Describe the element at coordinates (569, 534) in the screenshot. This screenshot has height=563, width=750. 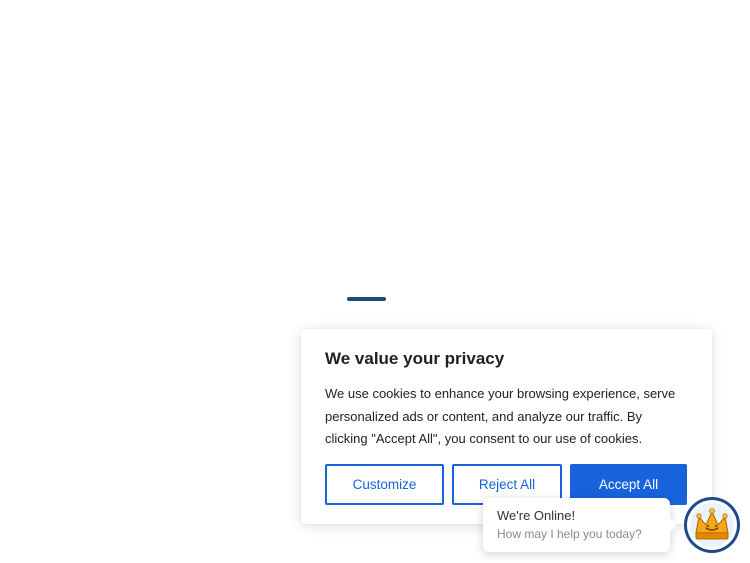
I see `chat-greeting-subtitle: How may I help you today?` at that location.